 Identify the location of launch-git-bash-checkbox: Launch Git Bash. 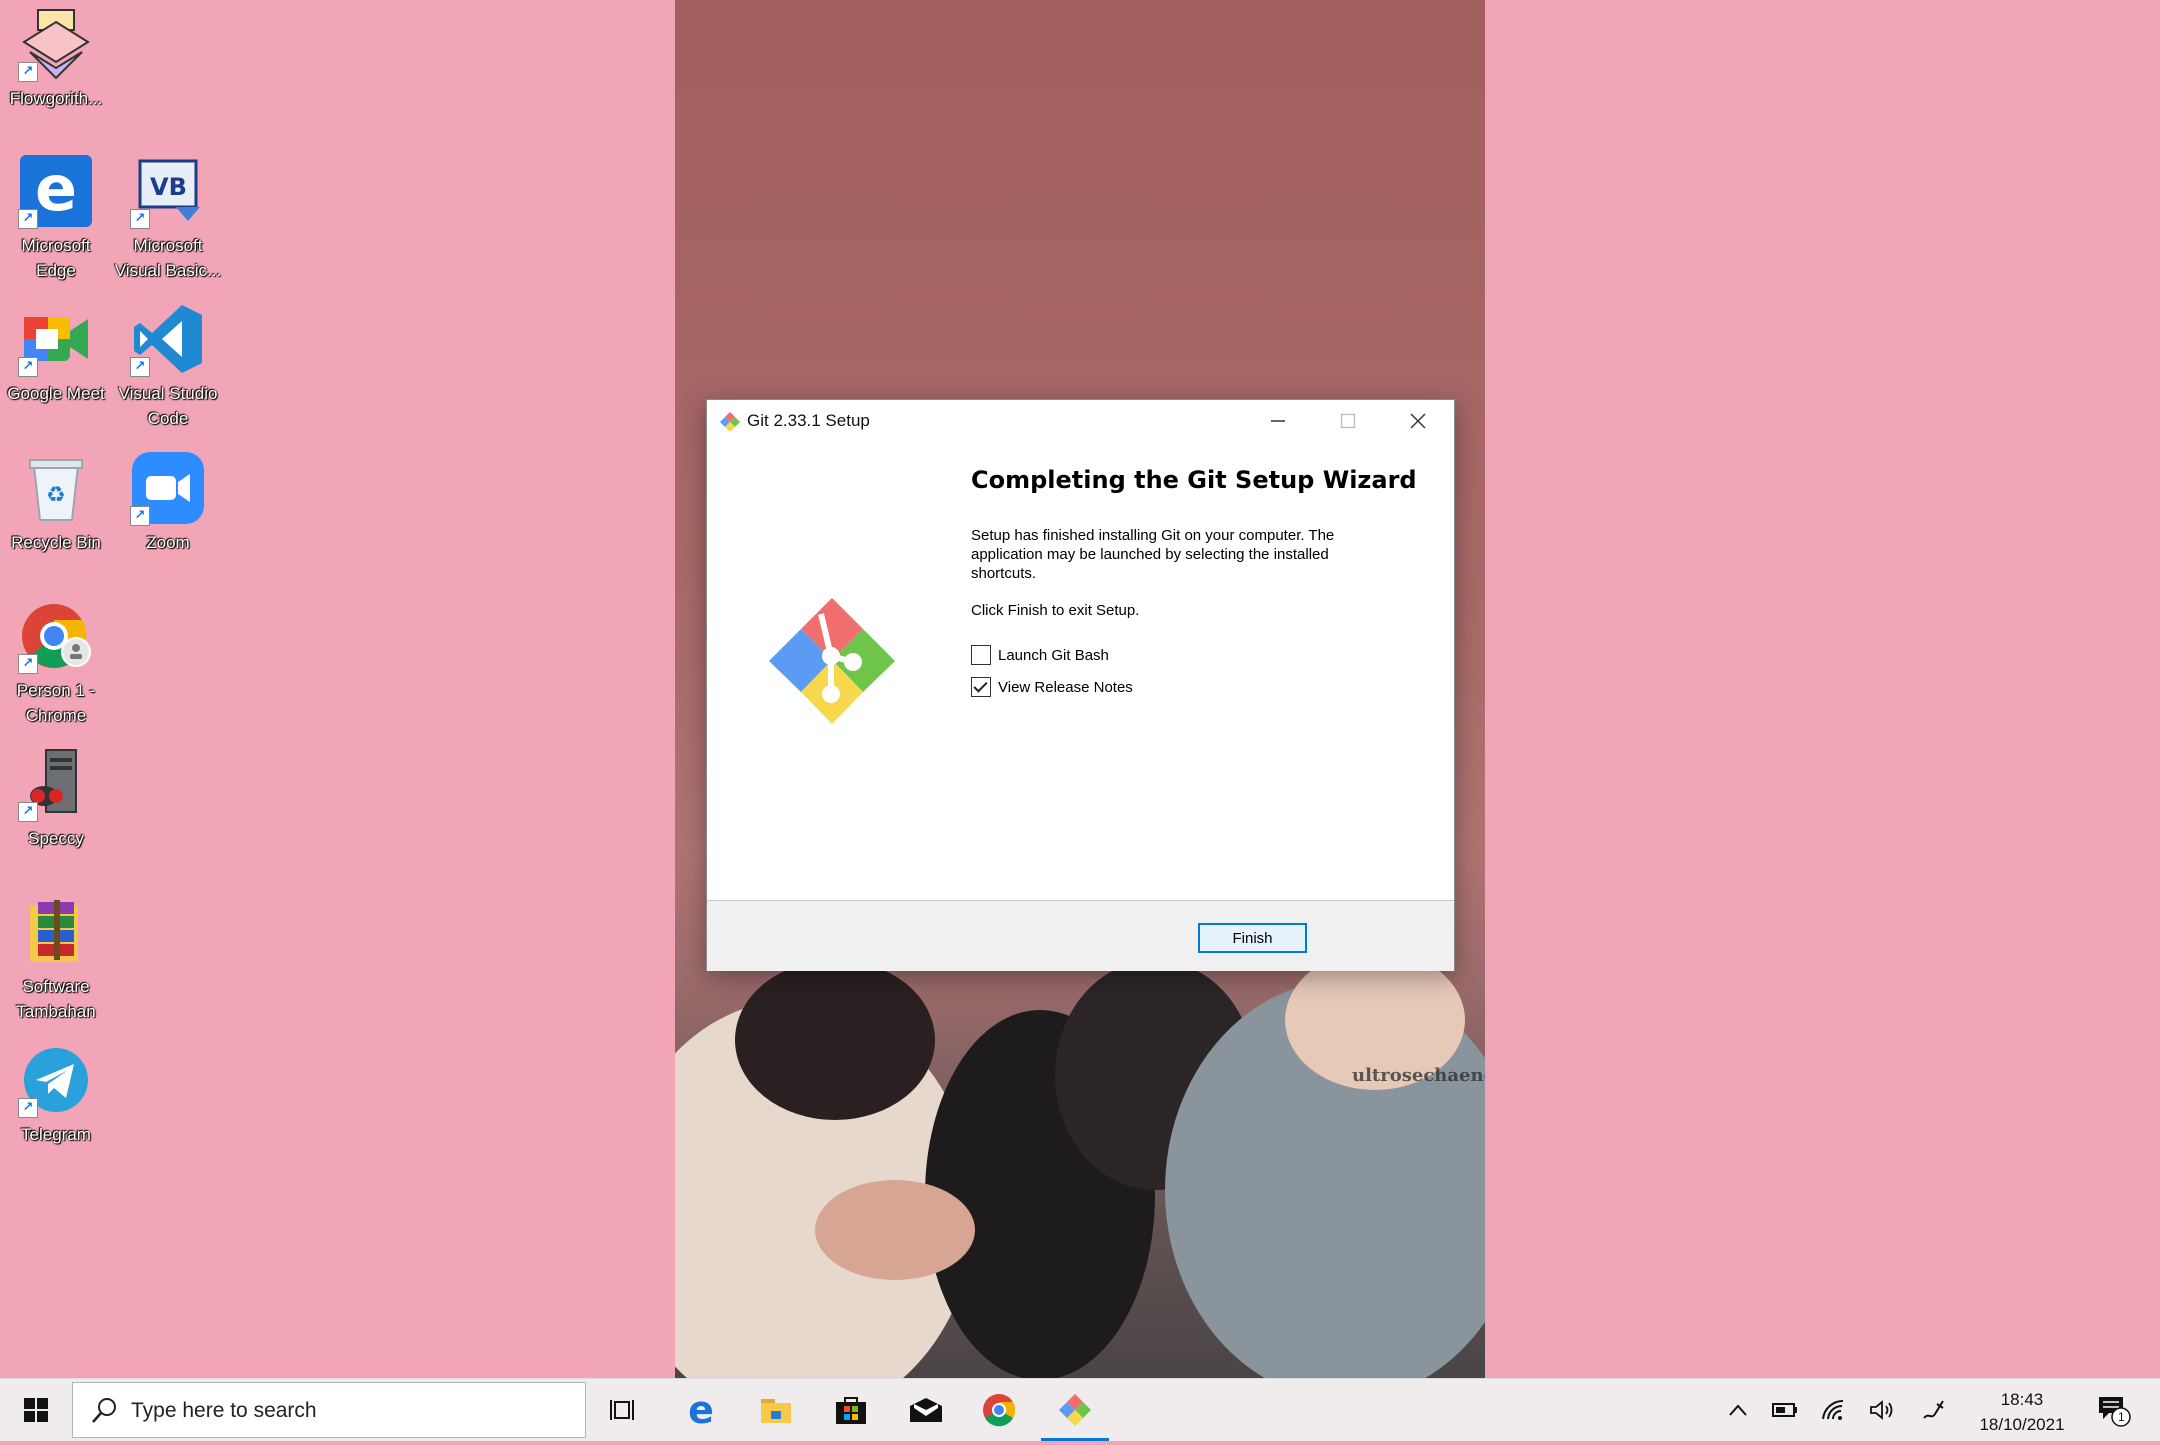
(1040, 655).